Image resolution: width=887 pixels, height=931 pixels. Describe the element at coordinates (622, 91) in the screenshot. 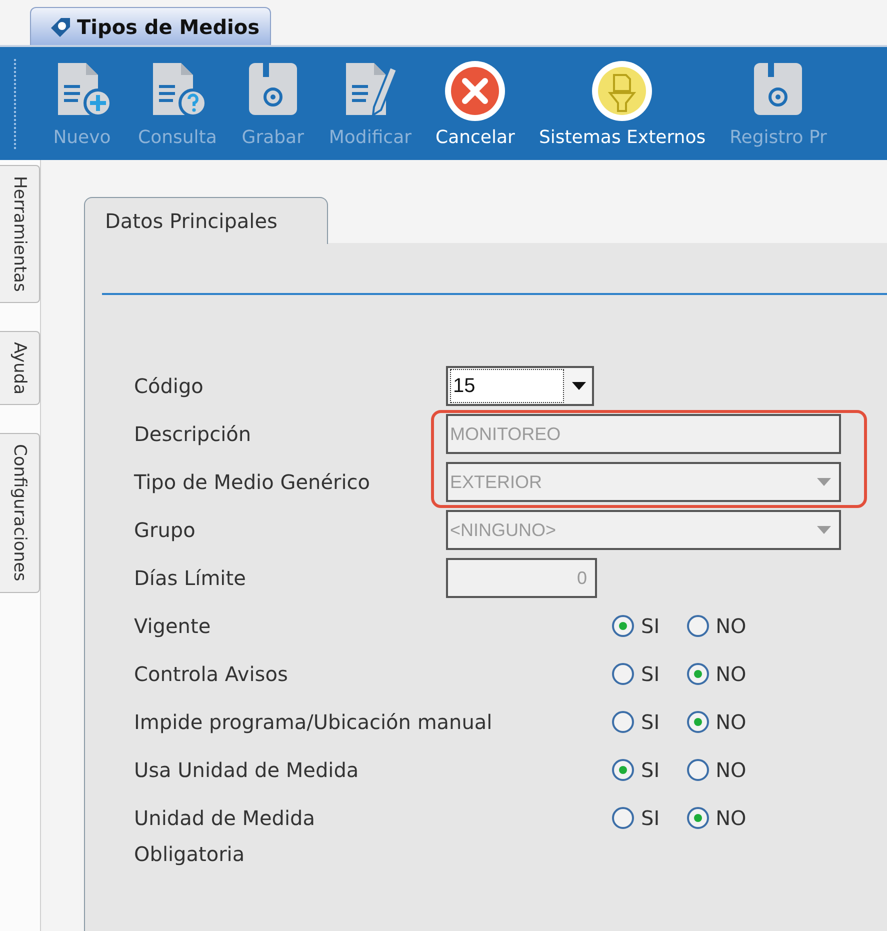

I see `funnel-icon` at that location.